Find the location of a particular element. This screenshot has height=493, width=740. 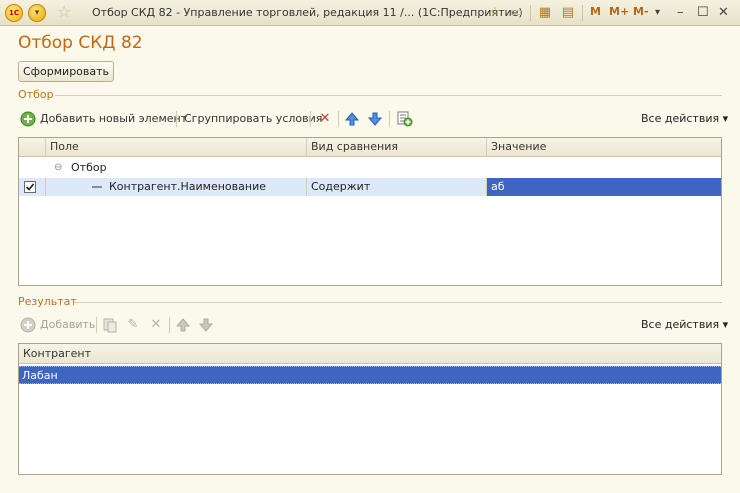

edit-pencil-icon: ✎ is located at coordinates (133, 325).